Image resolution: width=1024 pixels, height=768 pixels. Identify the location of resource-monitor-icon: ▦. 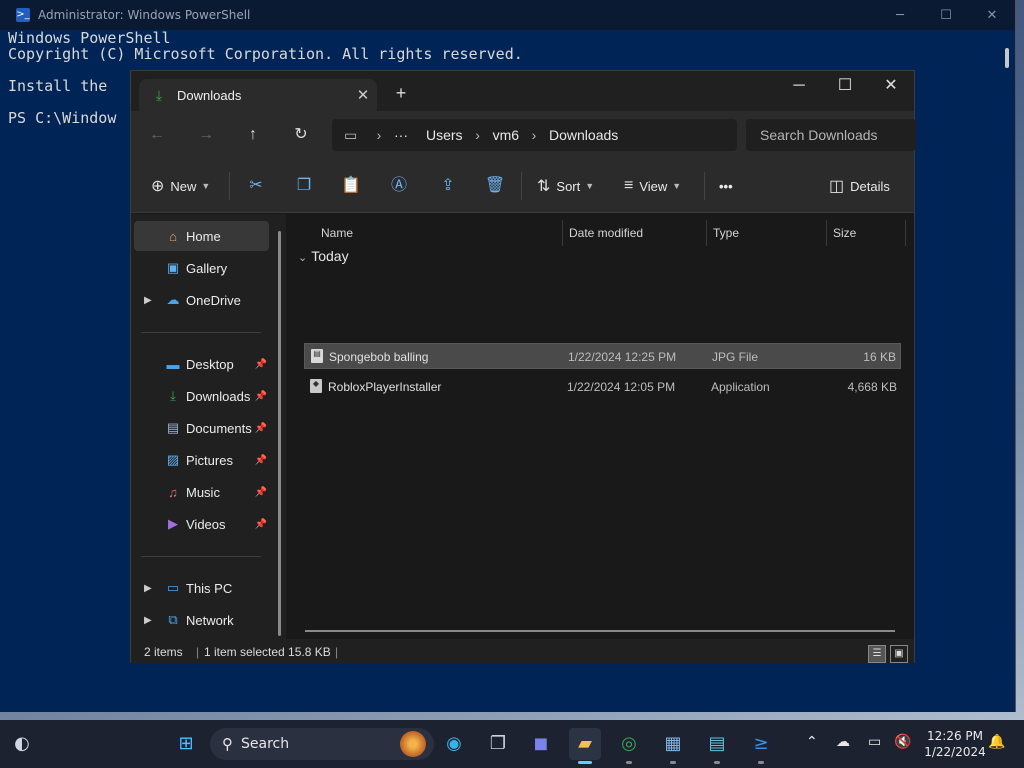
(673, 746).